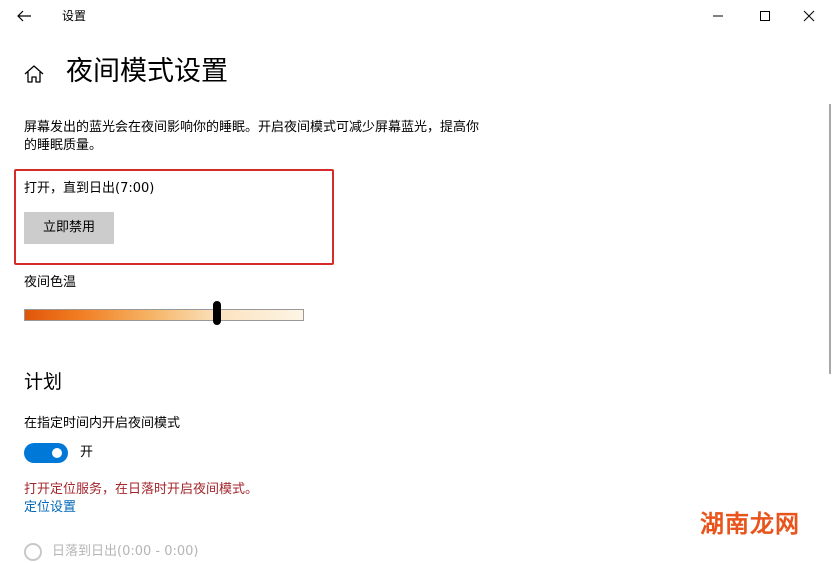 The height and width of the screenshot is (563, 834). I want to click on location-settings-link: 定位设置, so click(50, 508).